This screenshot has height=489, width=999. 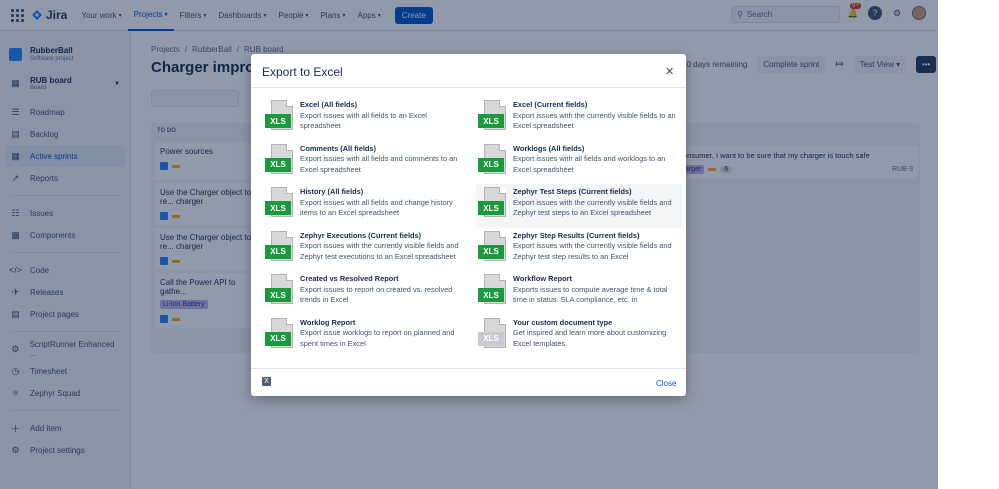 I want to click on modal-title: Export to Excel, so click(x=302, y=72).